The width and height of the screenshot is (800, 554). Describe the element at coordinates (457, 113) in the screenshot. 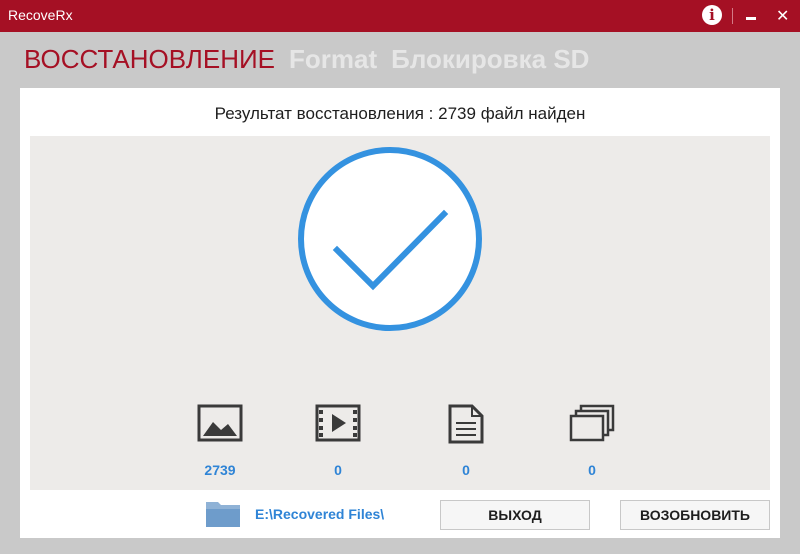

I see `result-count: 2739` at that location.